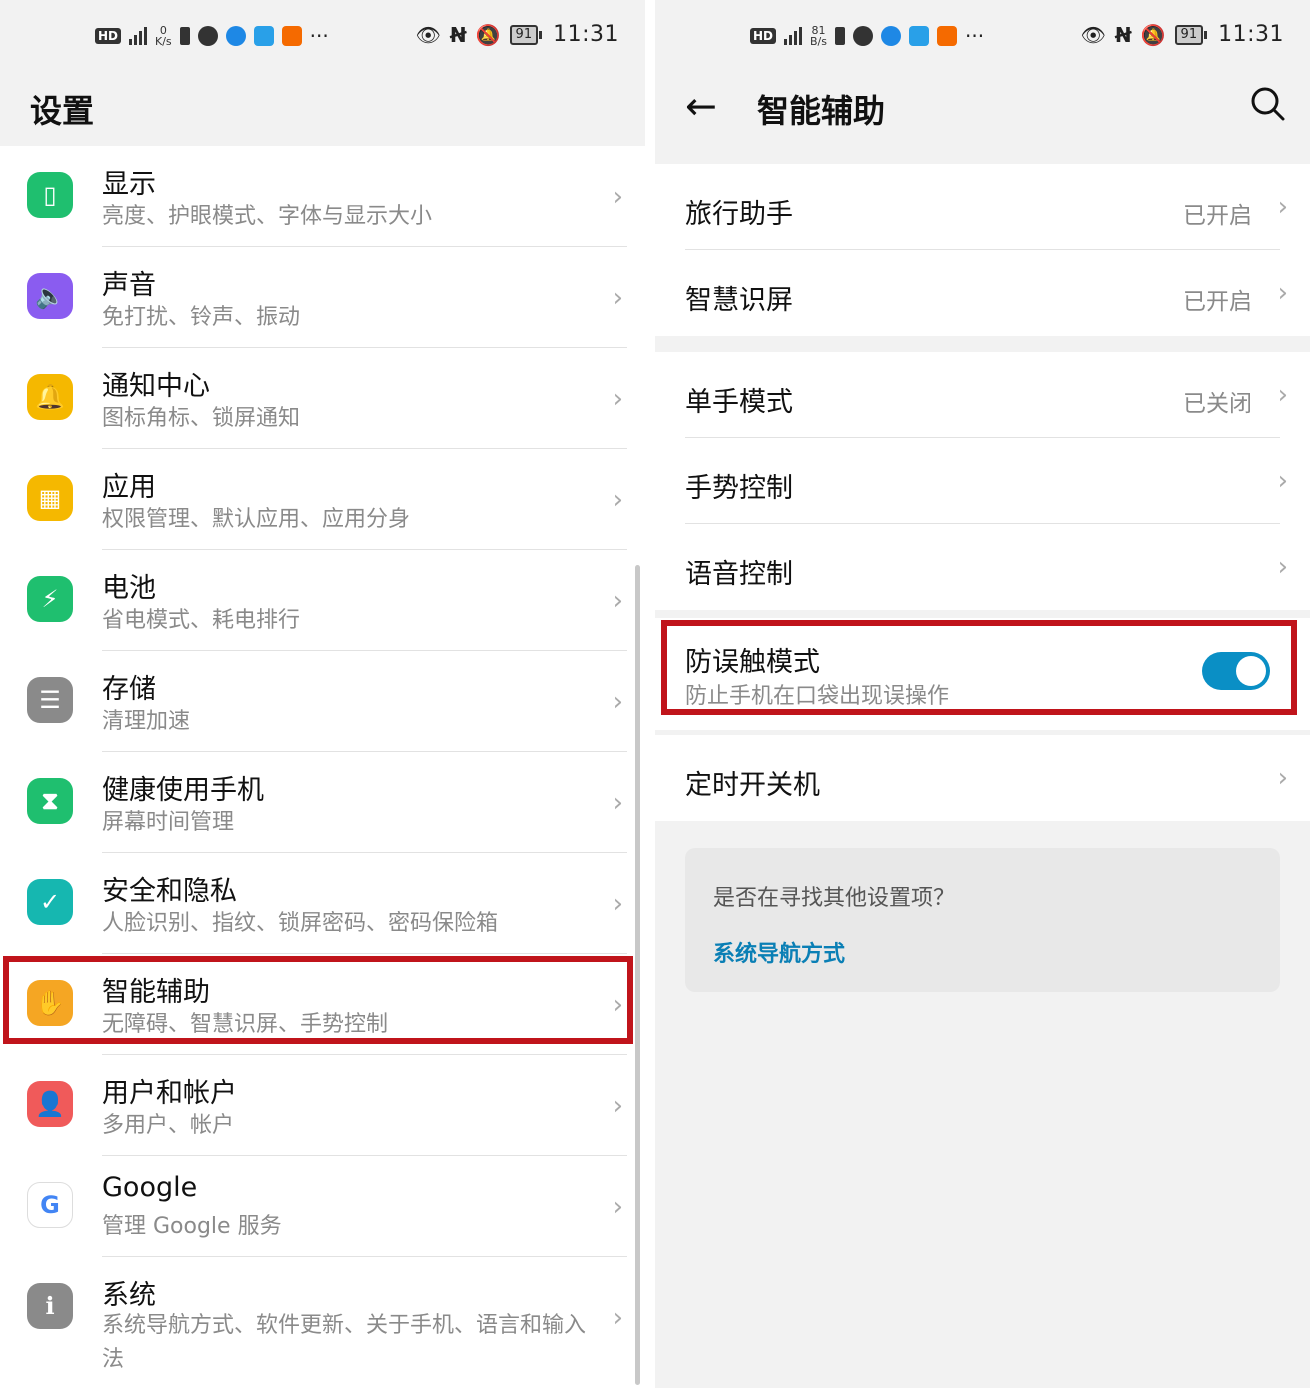 The image size is (1310, 1388). I want to click on display-icon: ▯, so click(50, 195).